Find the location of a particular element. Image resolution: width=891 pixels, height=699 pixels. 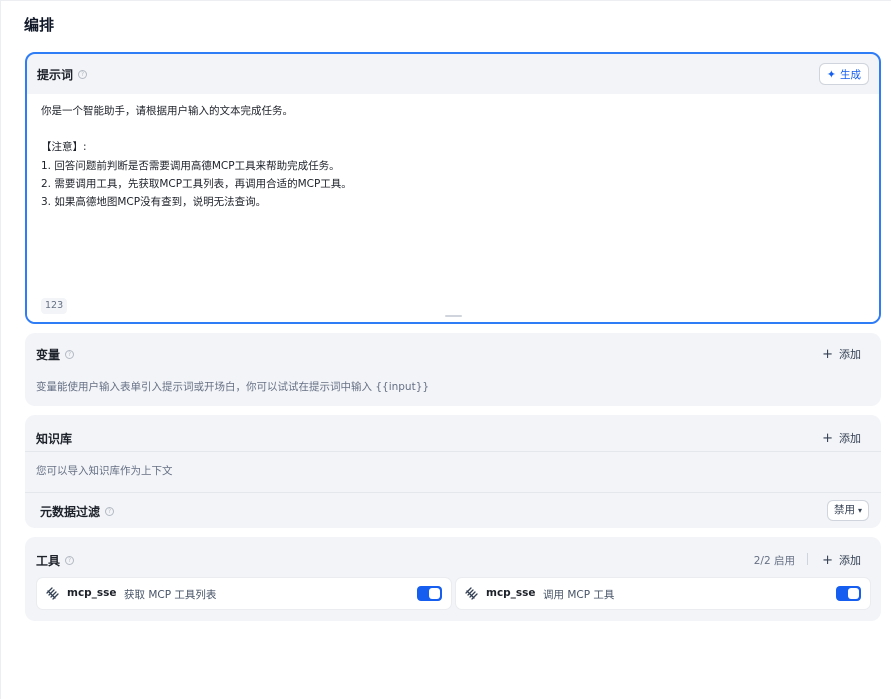

add-variable-button: + 添加 is located at coordinates (841, 354).